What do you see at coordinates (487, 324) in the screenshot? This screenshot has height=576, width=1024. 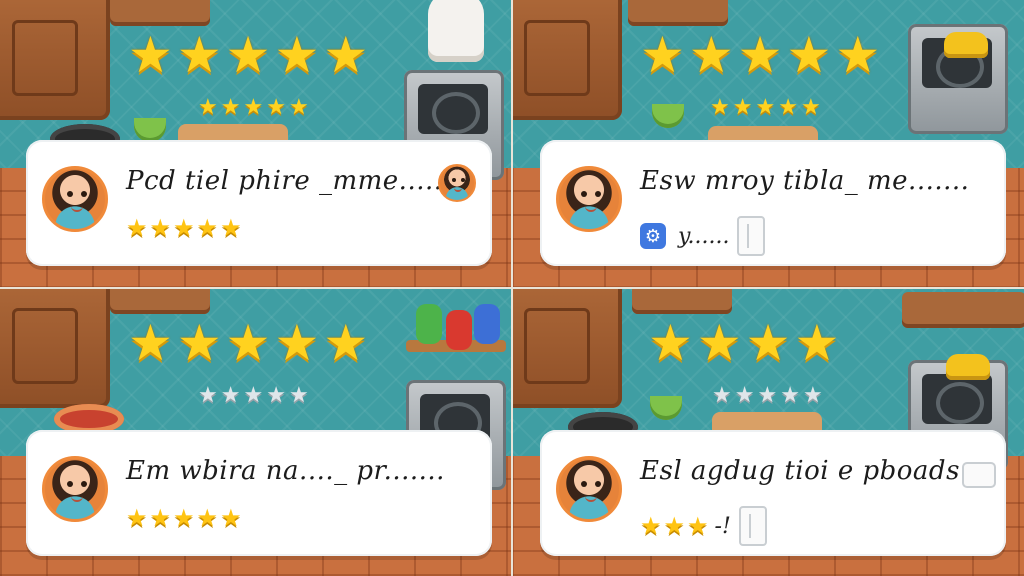 I see `blue-bottle` at bounding box center [487, 324].